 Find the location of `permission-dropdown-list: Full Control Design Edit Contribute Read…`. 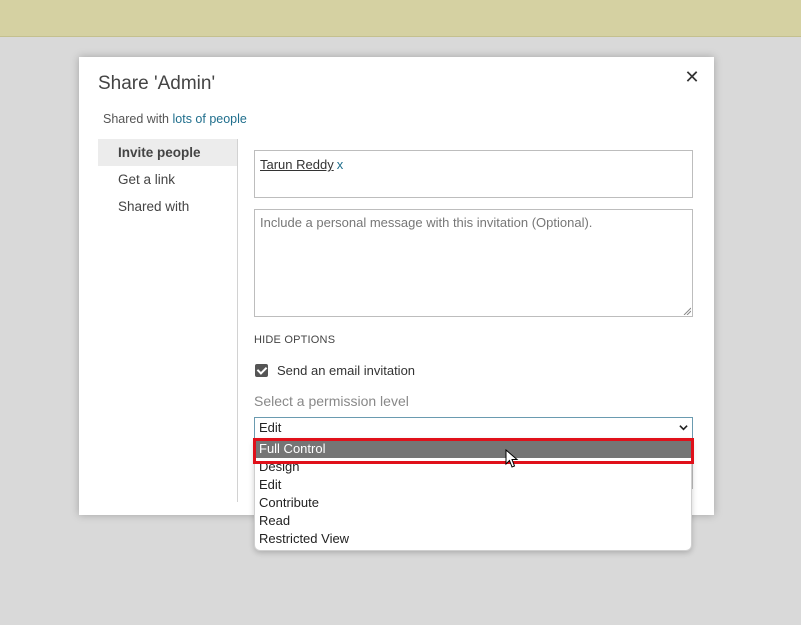

permission-dropdown-list: Full Control Design Edit Contribute Read… is located at coordinates (473, 495).